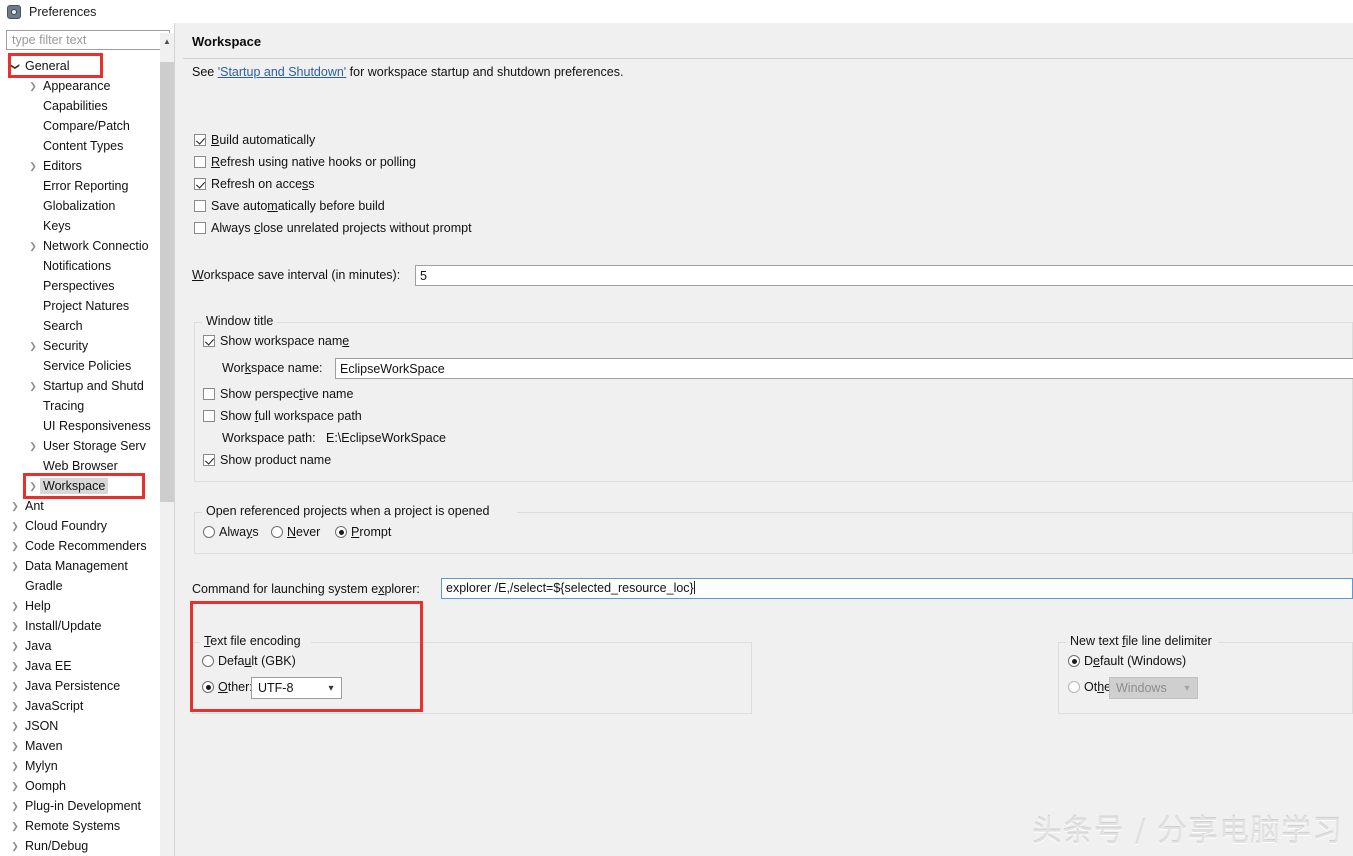 This screenshot has width=1353, height=856. I want to click on checkbox-save-automatically-before-build: Save automatically before build, so click(289, 206).